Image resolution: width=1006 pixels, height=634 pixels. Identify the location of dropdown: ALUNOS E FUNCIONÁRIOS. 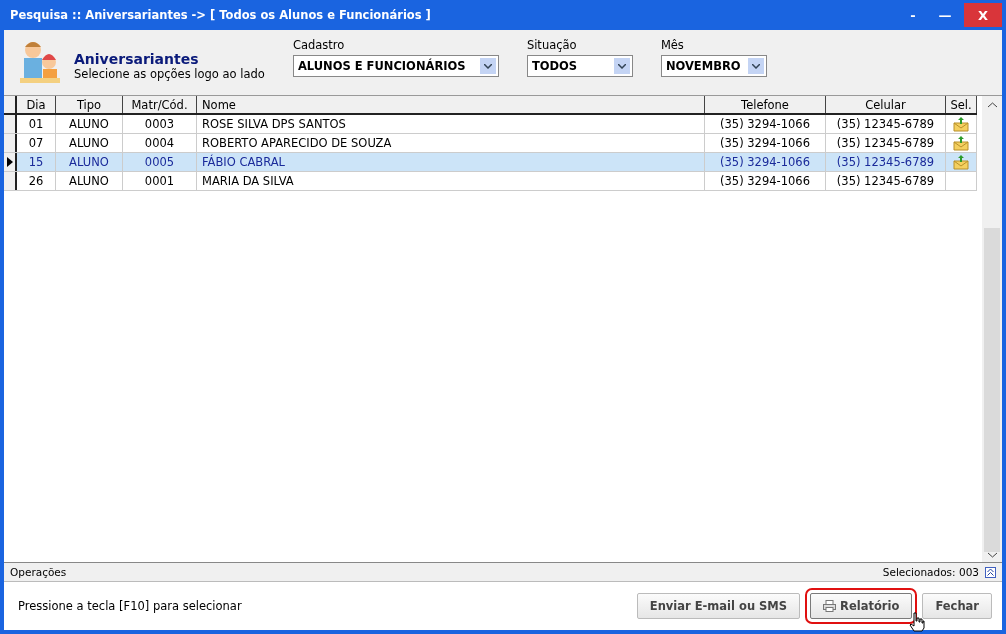
(395, 66).